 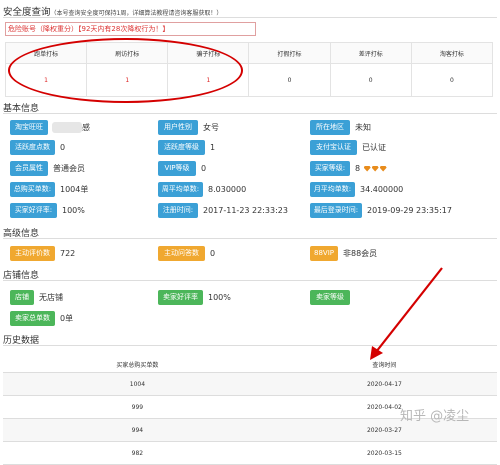 I want to click on history-cell: 982, so click(x=137, y=453).